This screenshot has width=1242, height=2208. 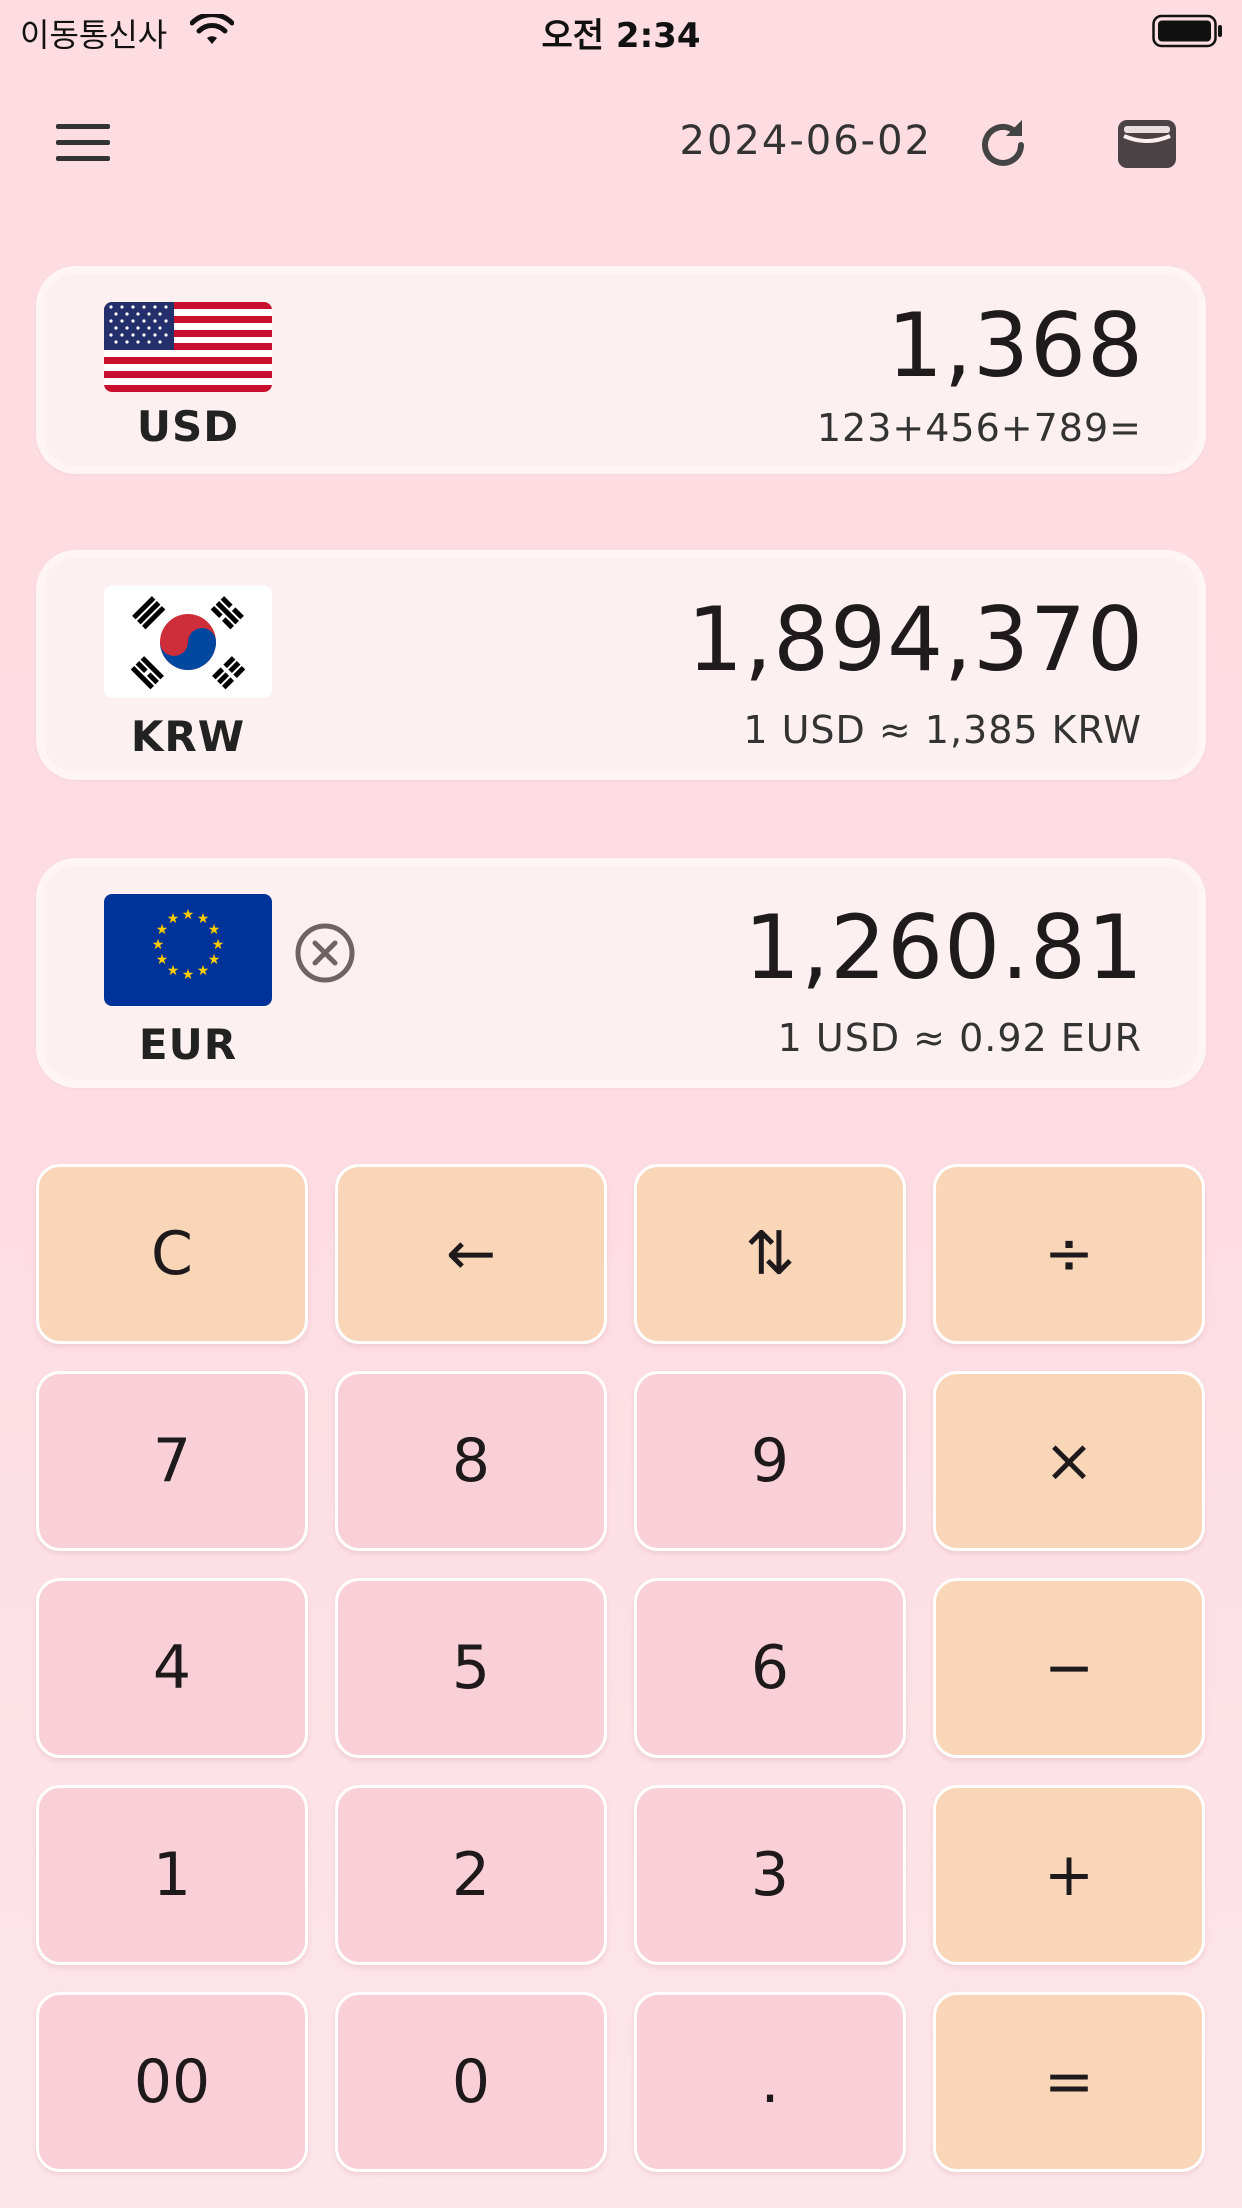 What do you see at coordinates (471, 1254) in the screenshot?
I see `backspace-button: ←` at bounding box center [471, 1254].